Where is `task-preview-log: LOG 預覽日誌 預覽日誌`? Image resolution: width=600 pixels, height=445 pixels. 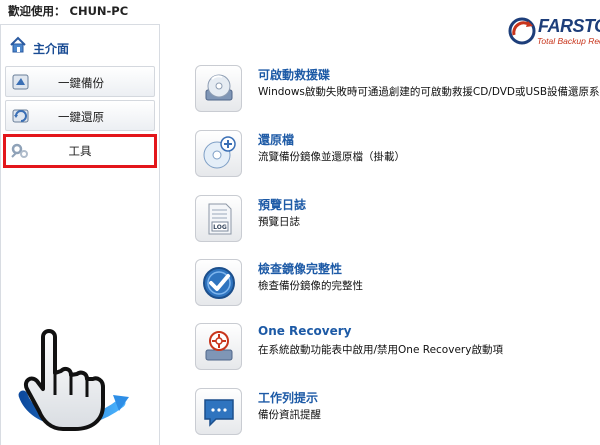
task-preview-log: LOG 預覽日誌 預覽日誌 is located at coordinates (395, 220).